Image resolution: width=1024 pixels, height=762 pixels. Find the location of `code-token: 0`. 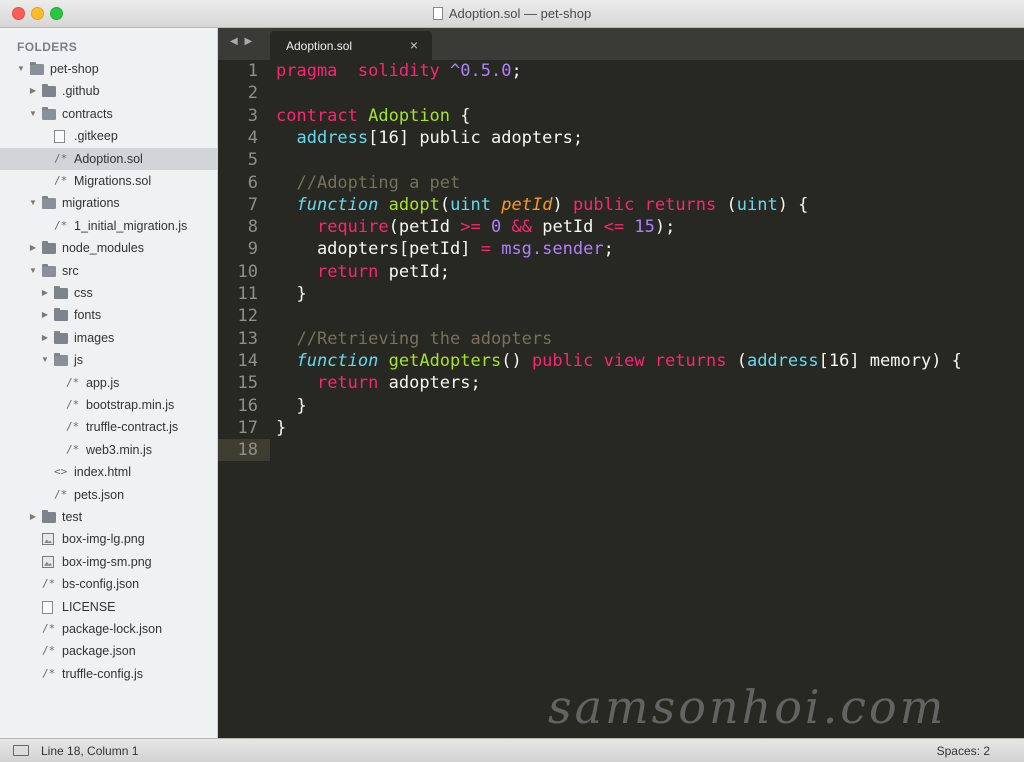

code-token: 0 is located at coordinates (496, 227).